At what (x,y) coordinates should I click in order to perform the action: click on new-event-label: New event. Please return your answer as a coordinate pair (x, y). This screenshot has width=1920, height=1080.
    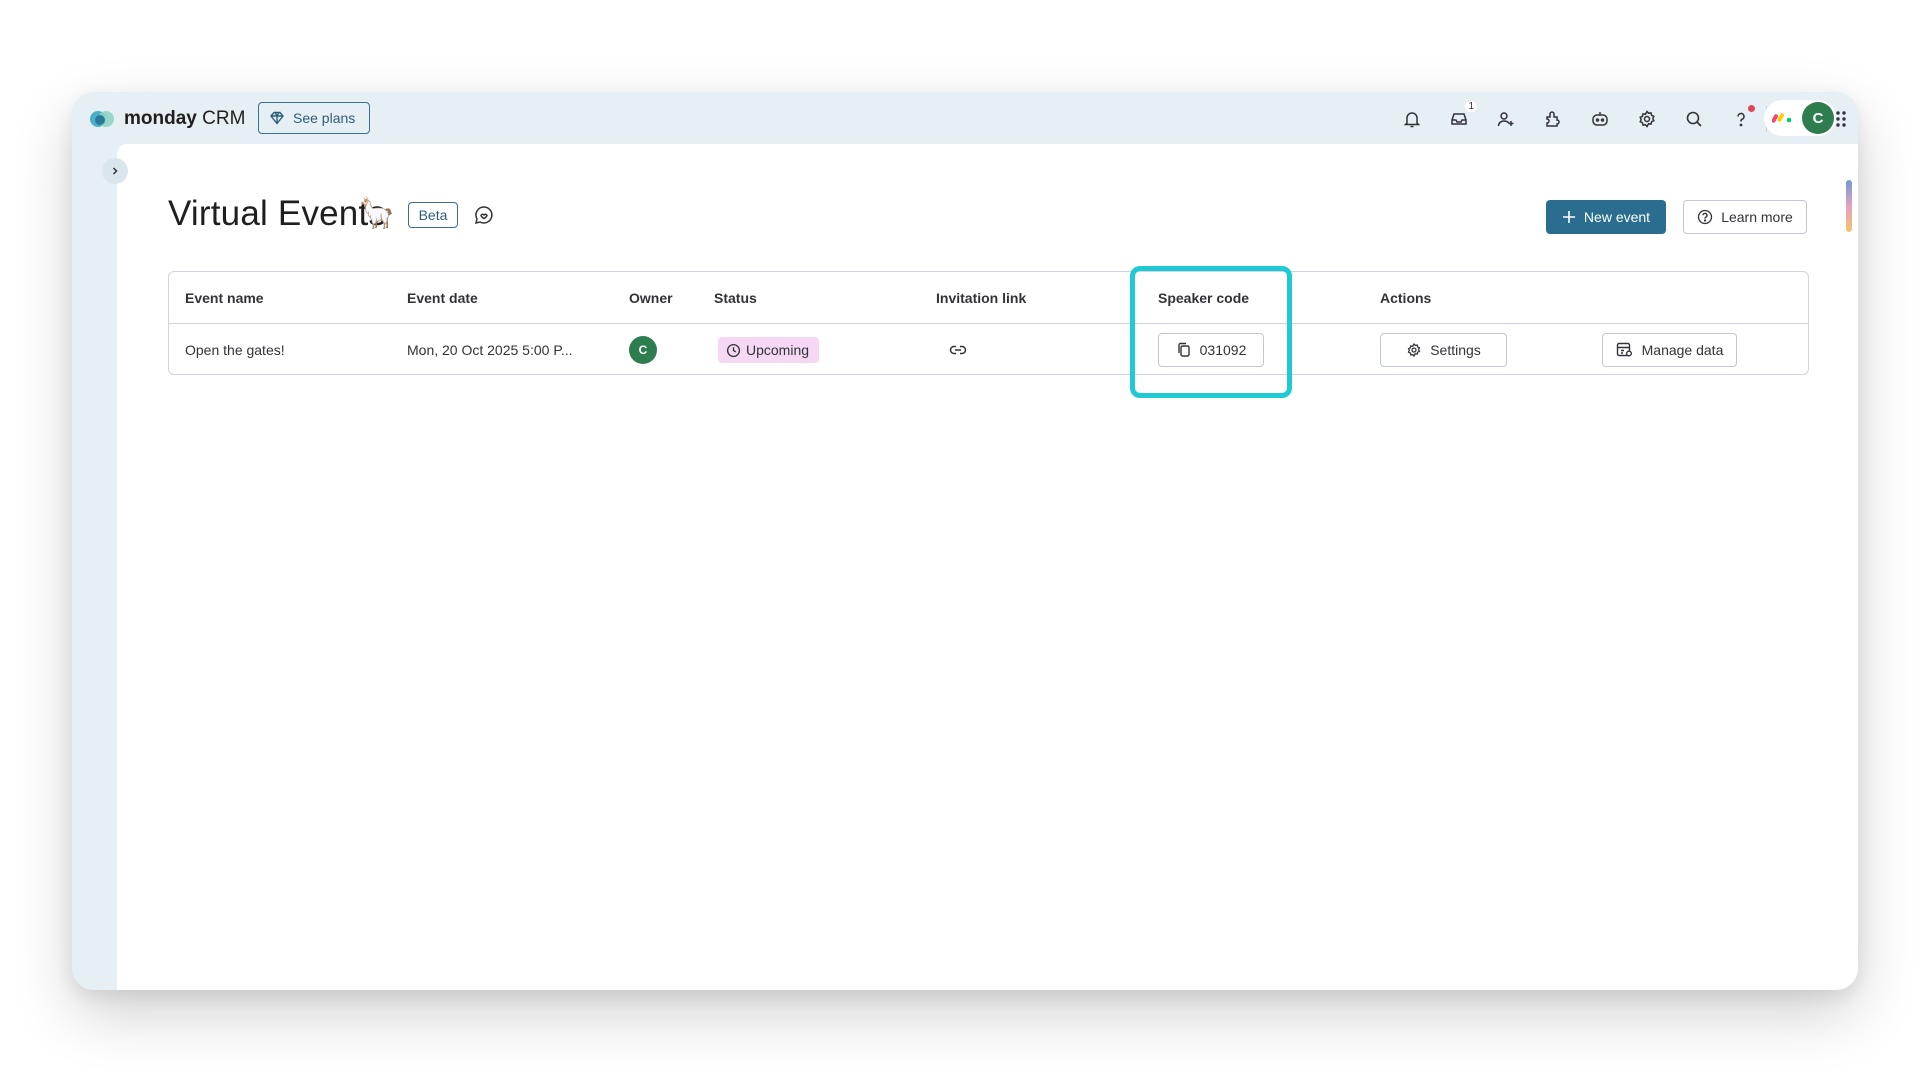
    Looking at the image, I should click on (1617, 217).